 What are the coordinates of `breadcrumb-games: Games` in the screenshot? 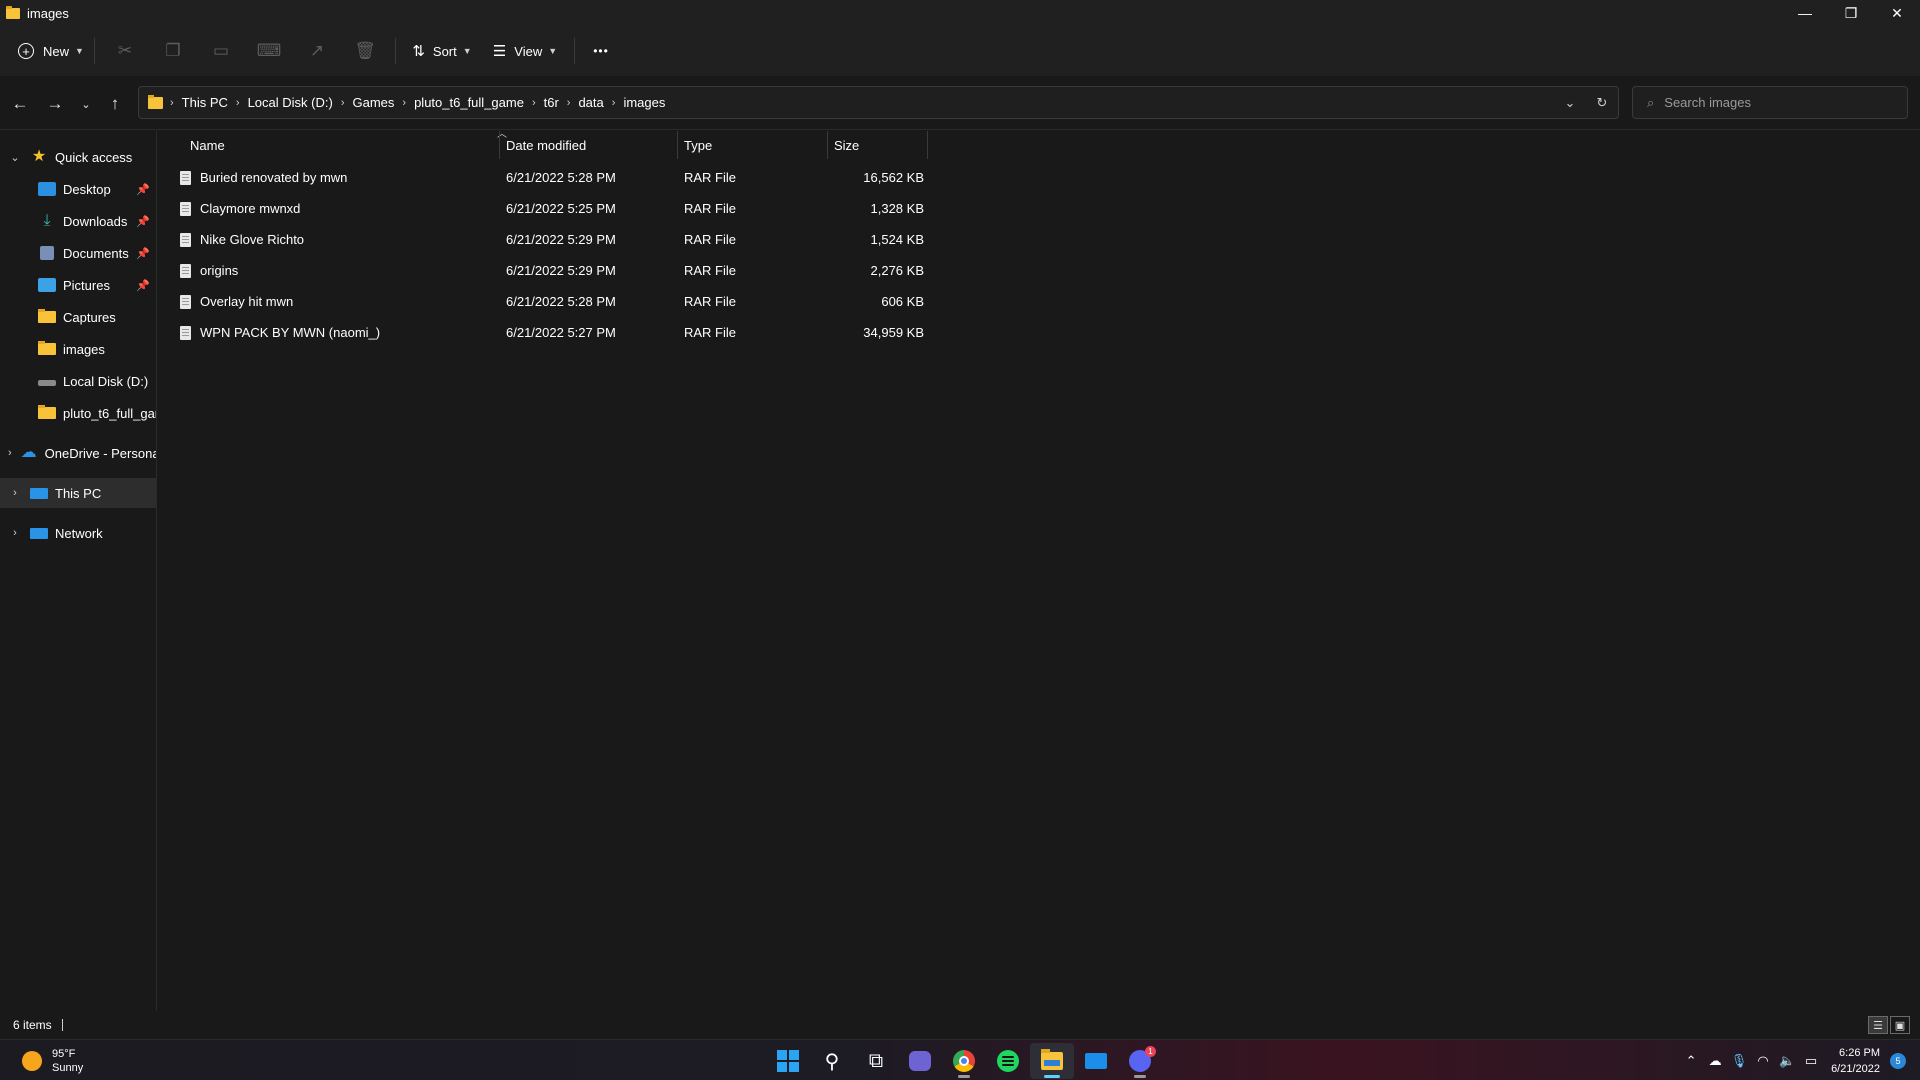 It's located at (374, 102).